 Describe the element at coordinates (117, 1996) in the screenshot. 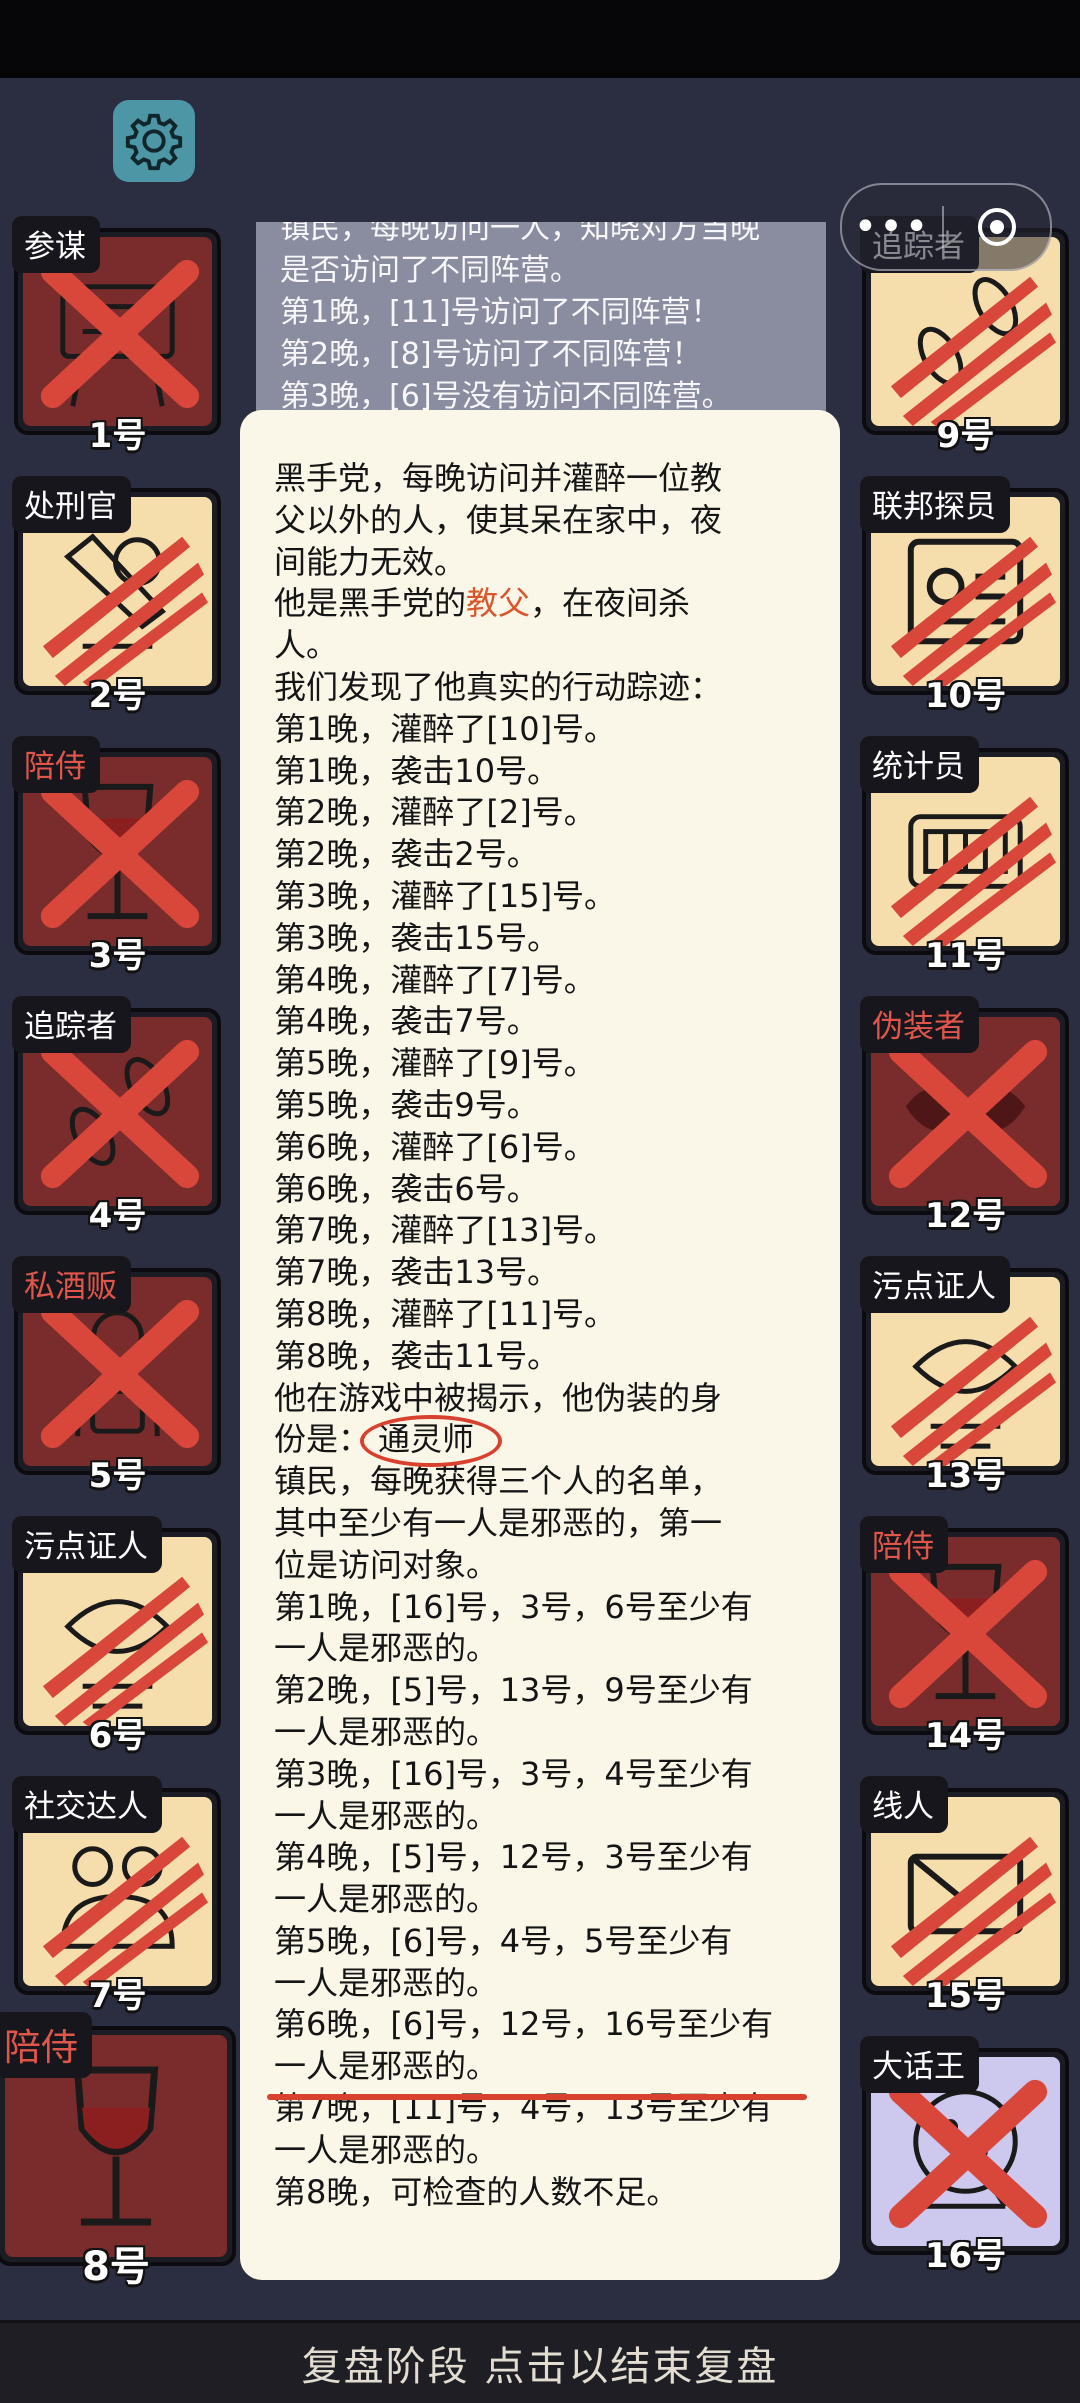

I see `player-number: 7号` at that location.